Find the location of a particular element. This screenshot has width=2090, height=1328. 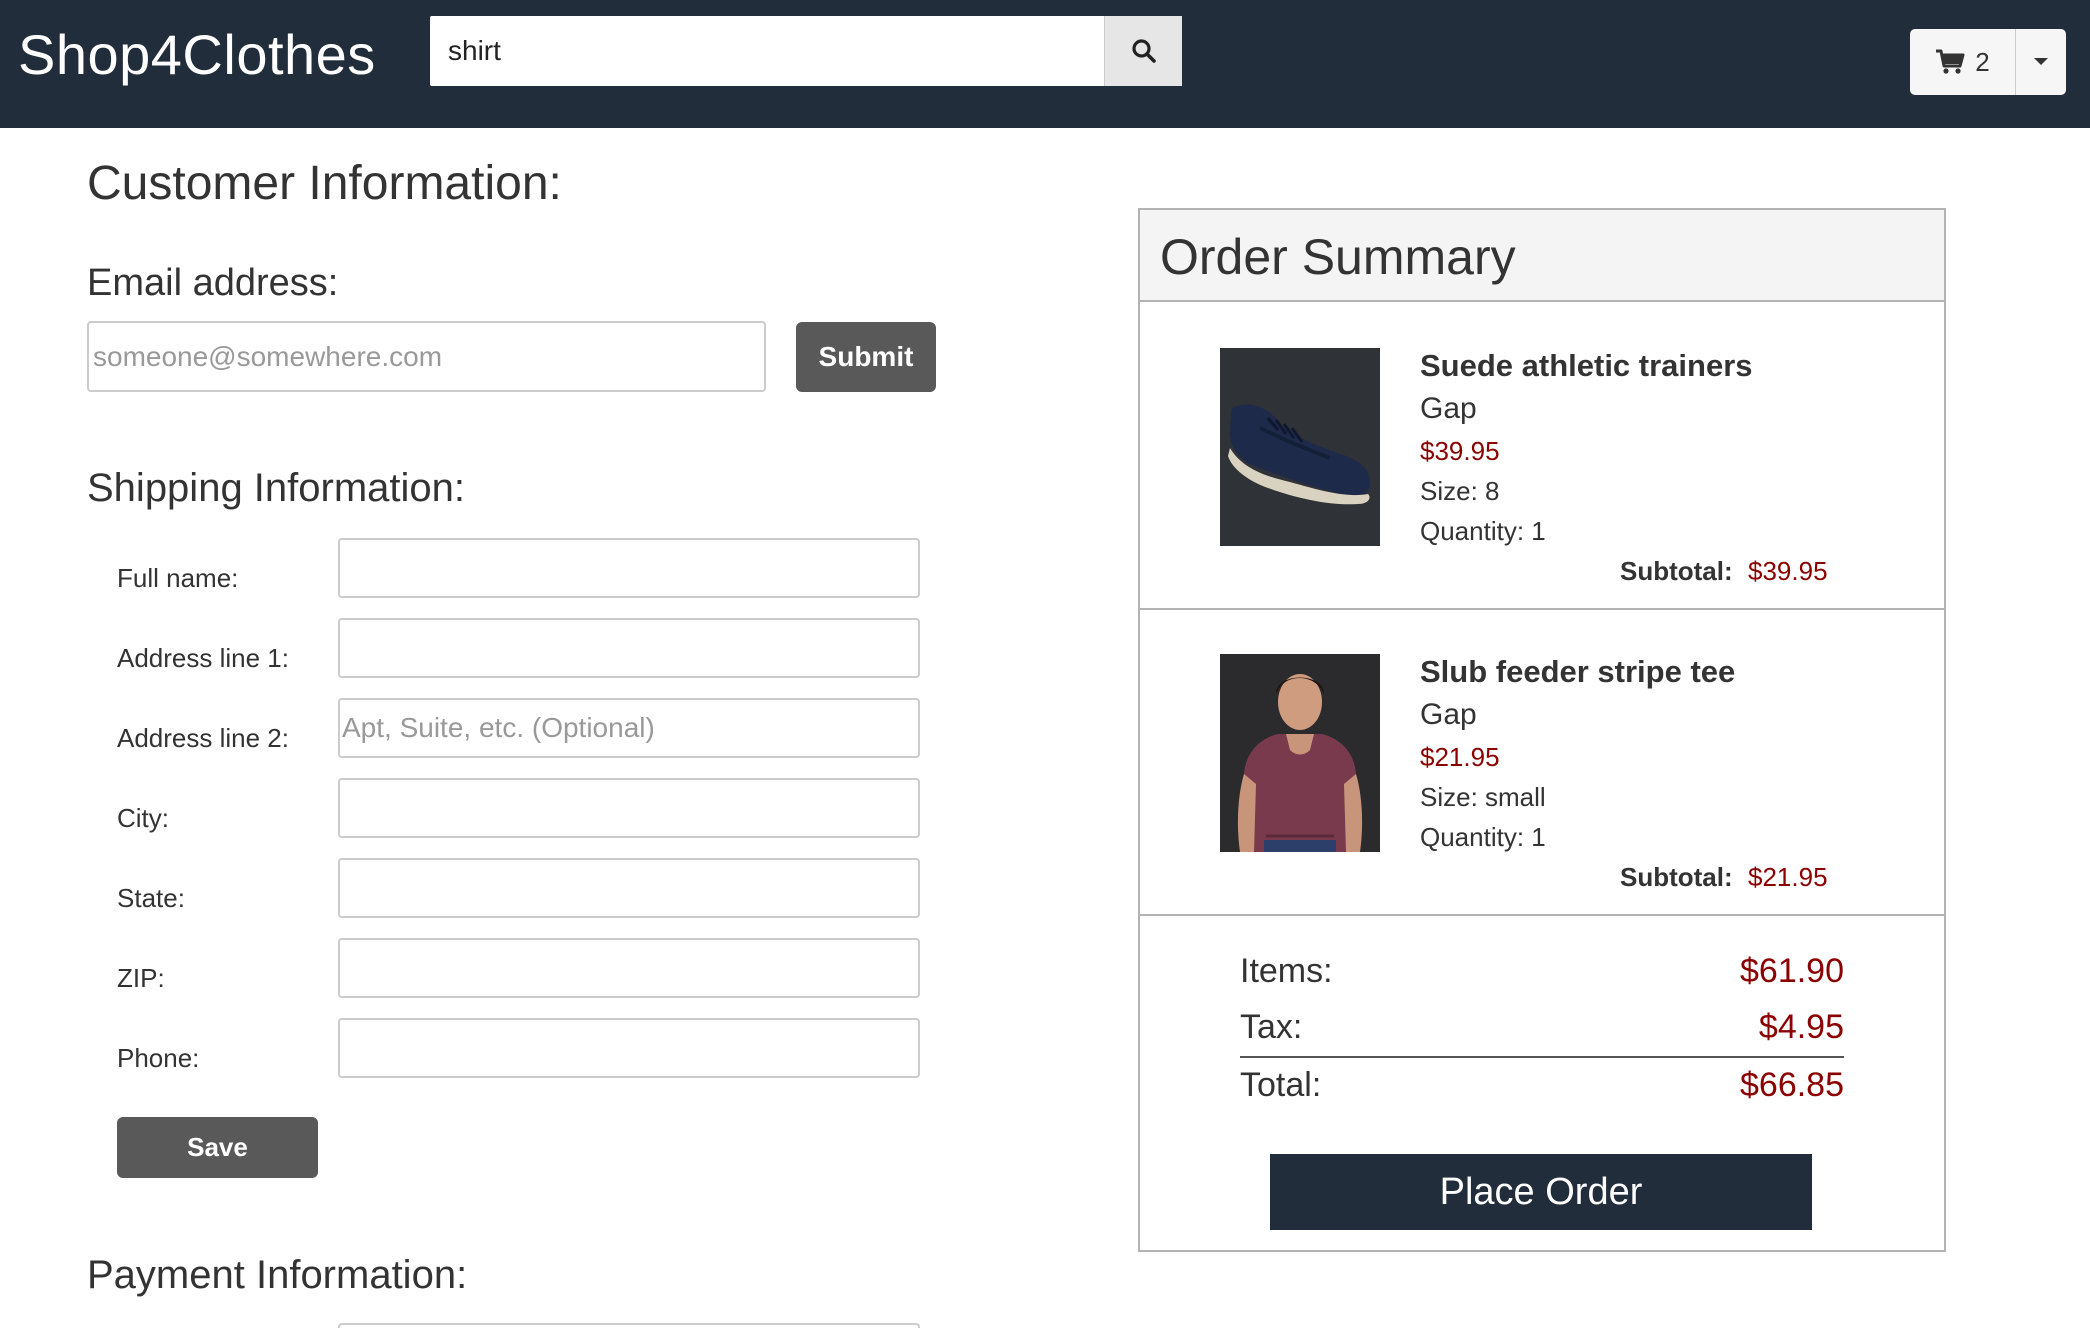

totals-divider is located at coordinates (1542, 1057).